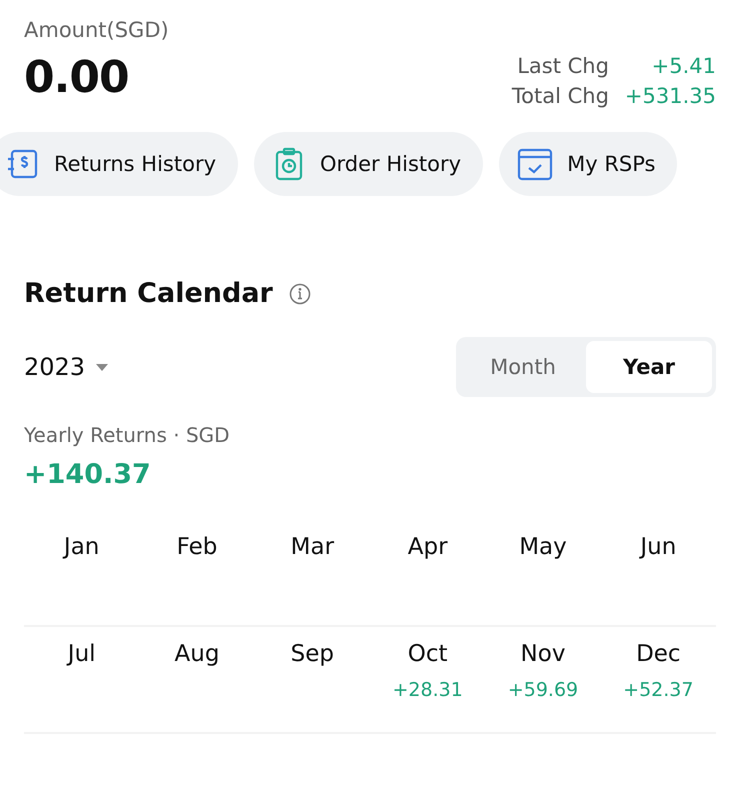 This screenshot has height=810, width=738. I want to click on dollar-receipt-icon, so click(23, 164).